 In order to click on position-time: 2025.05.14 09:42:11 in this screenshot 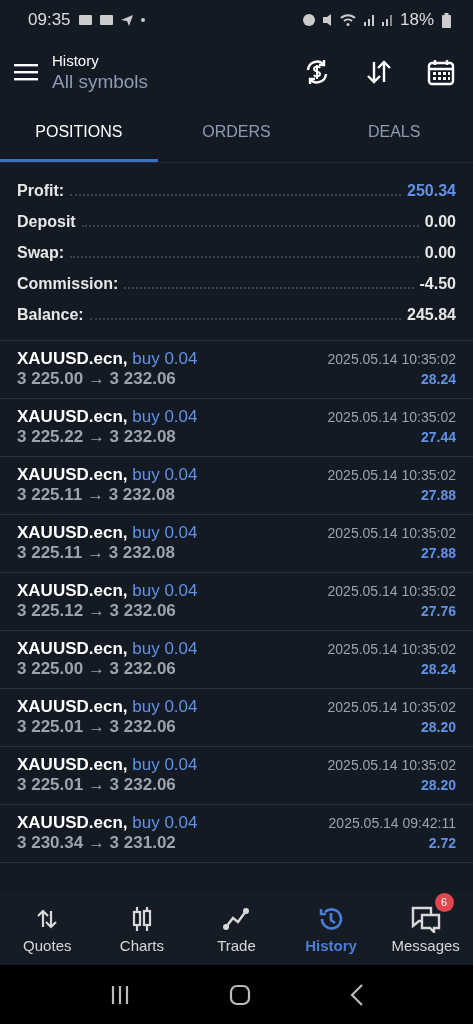, I will do `click(392, 823)`.